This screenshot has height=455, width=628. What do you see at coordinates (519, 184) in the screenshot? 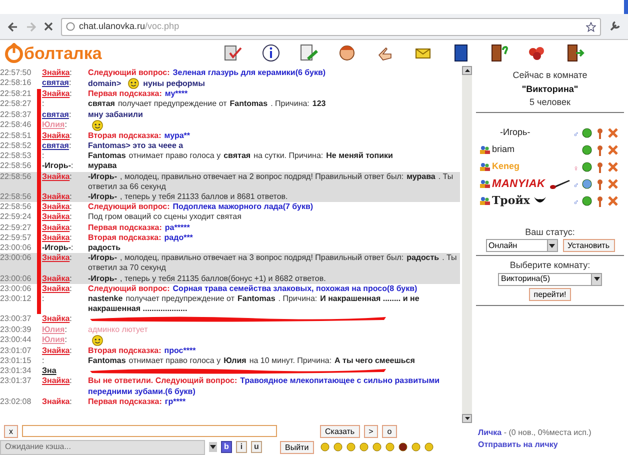
I see `user-nickname: MANYIAK` at bounding box center [519, 184].